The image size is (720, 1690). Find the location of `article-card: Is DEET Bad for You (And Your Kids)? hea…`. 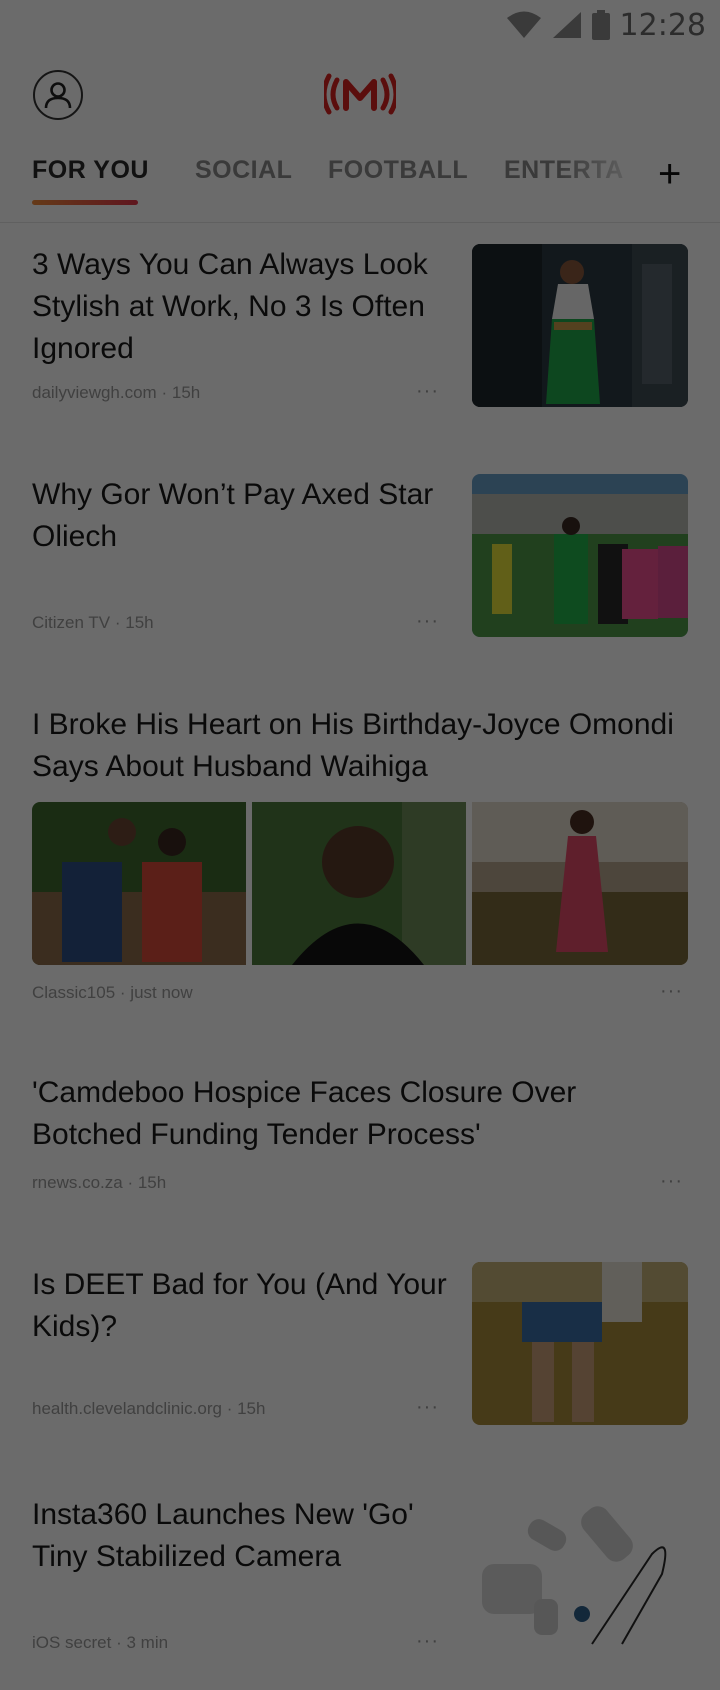

article-card: Is DEET Bad for You (And Your Kids)? hea… is located at coordinates (360, 1348).